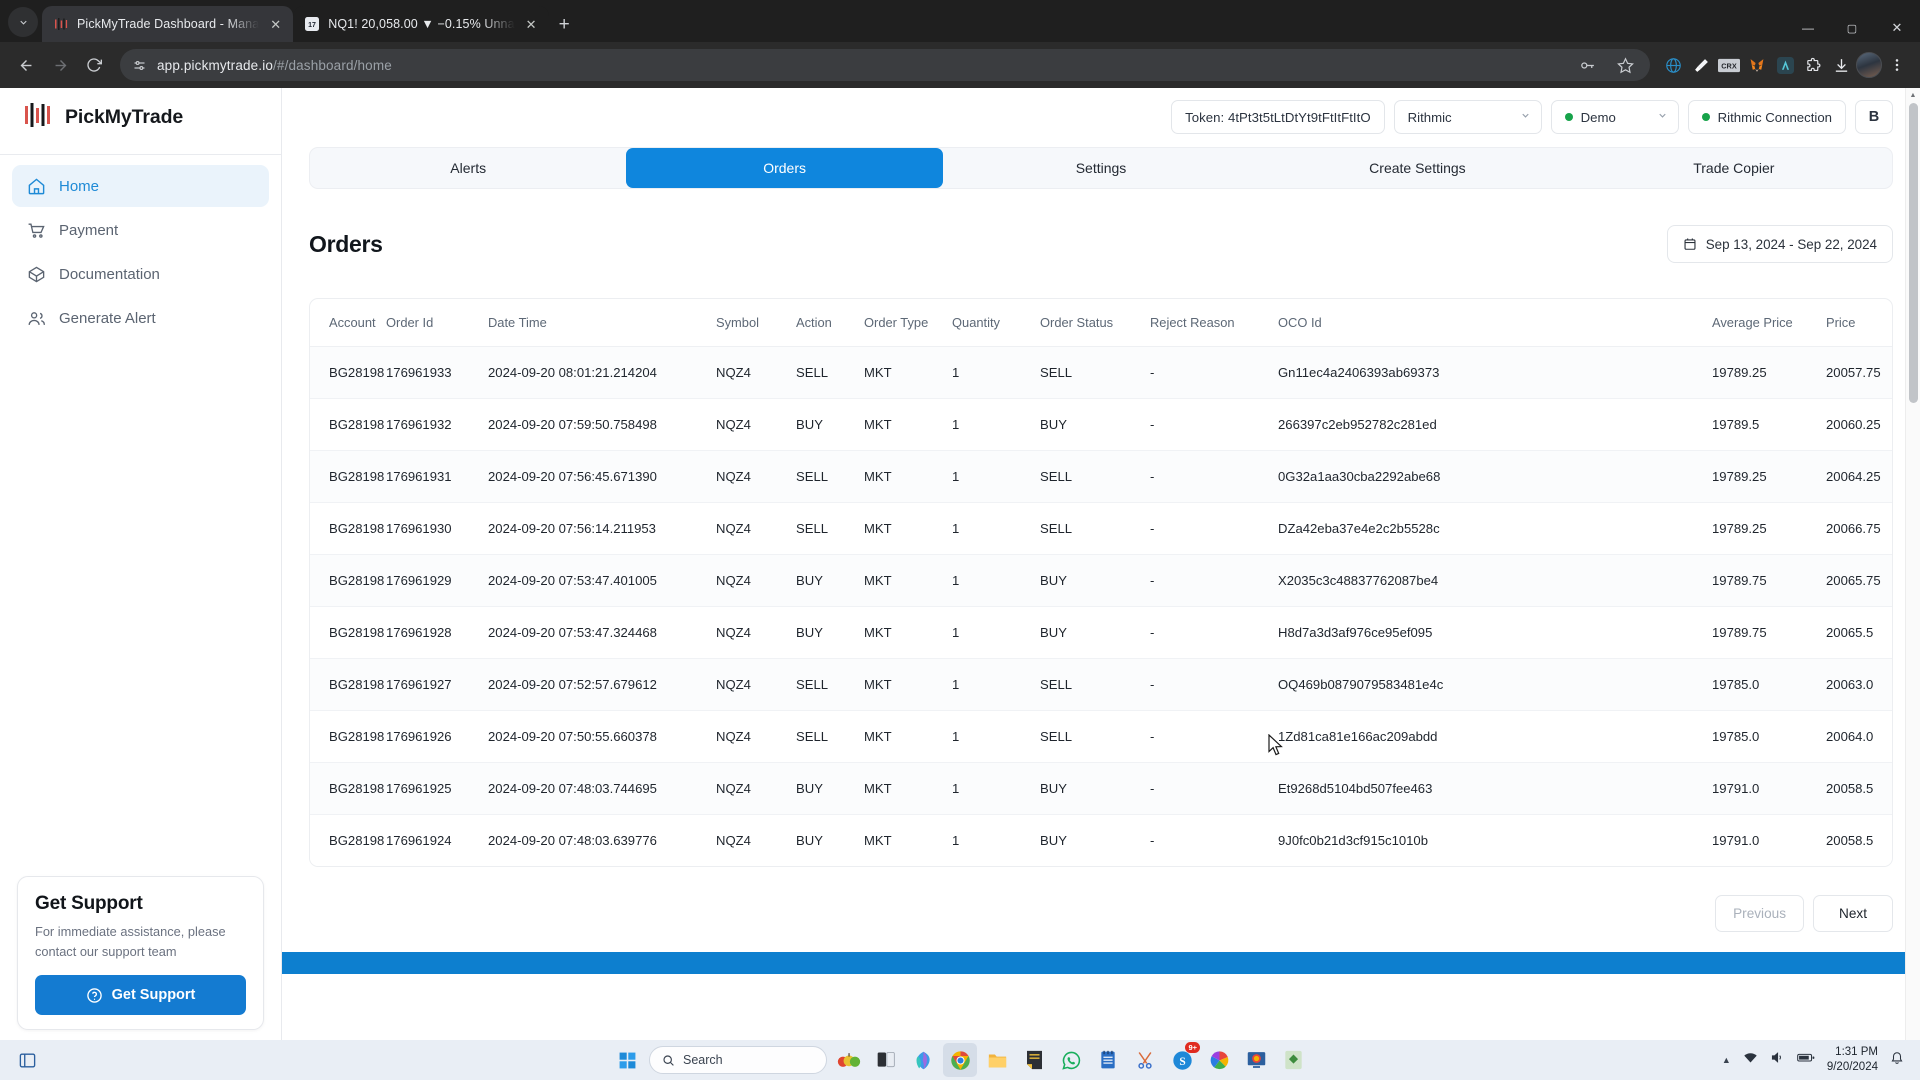  I want to click on chrome-icon, so click(960, 1060).